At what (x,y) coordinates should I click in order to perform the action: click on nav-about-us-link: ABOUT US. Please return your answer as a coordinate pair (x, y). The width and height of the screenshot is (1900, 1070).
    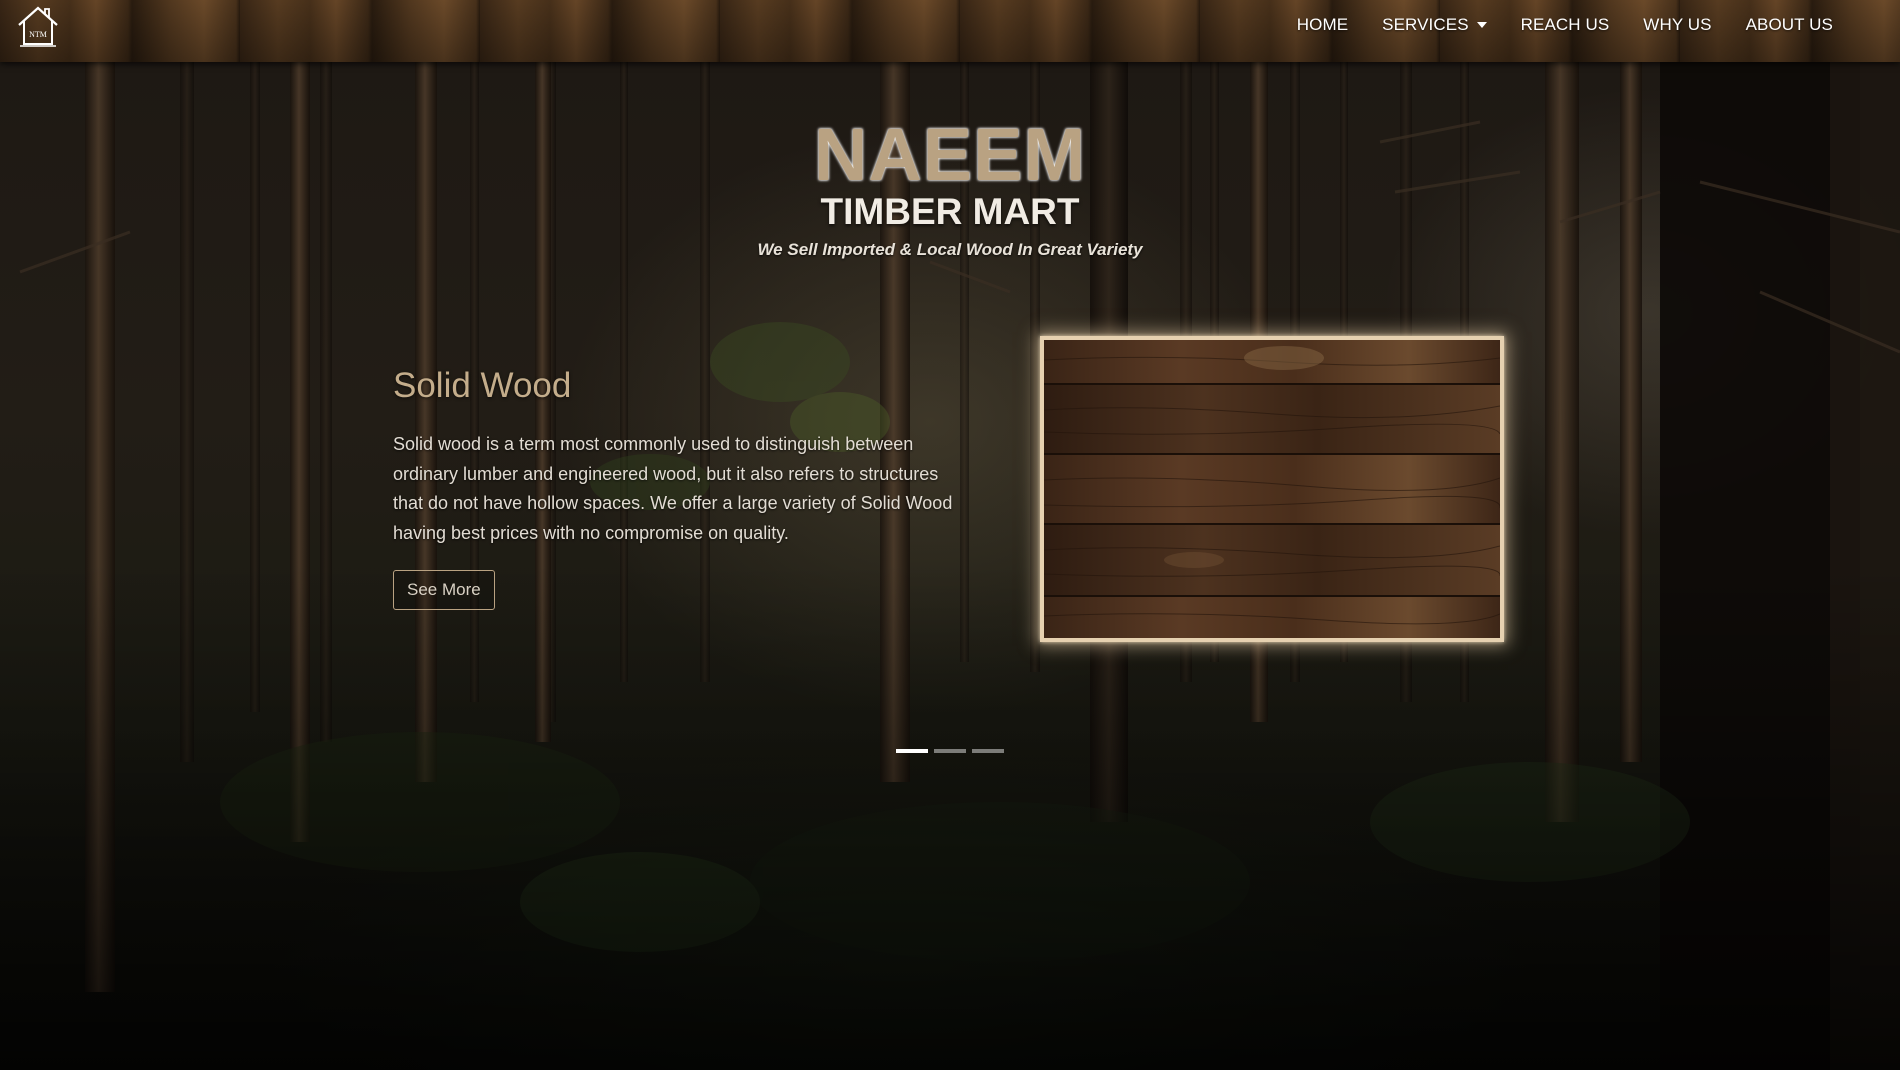
    Looking at the image, I should click on (1789, 25).